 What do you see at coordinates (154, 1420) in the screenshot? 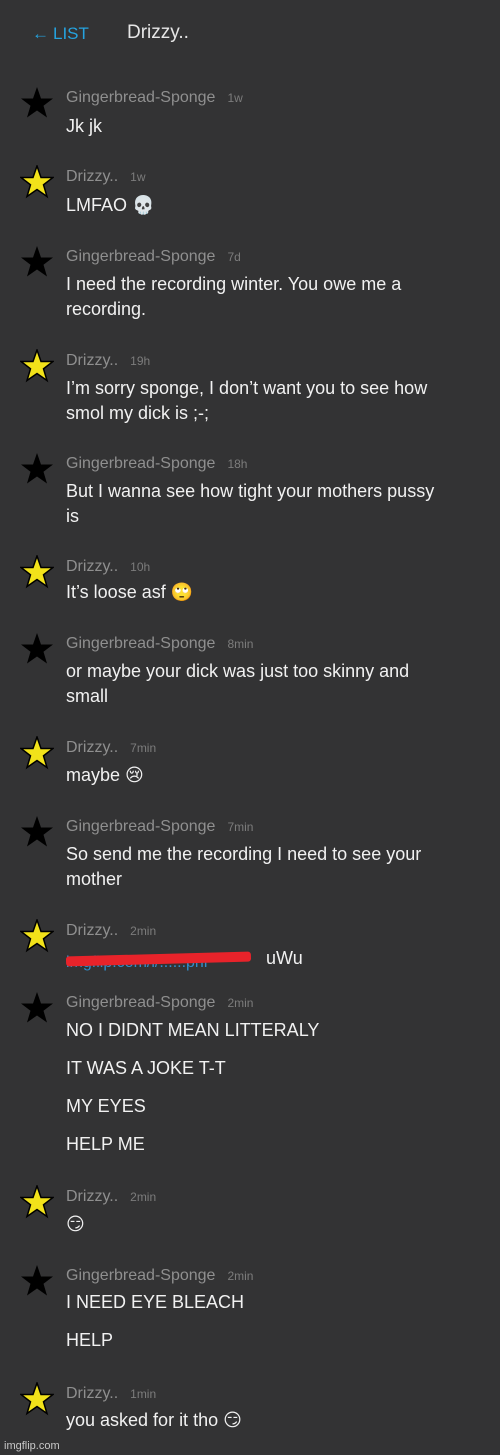
I see `message-line: you asked for it tho 😏` at bounding box center [154, 1420].